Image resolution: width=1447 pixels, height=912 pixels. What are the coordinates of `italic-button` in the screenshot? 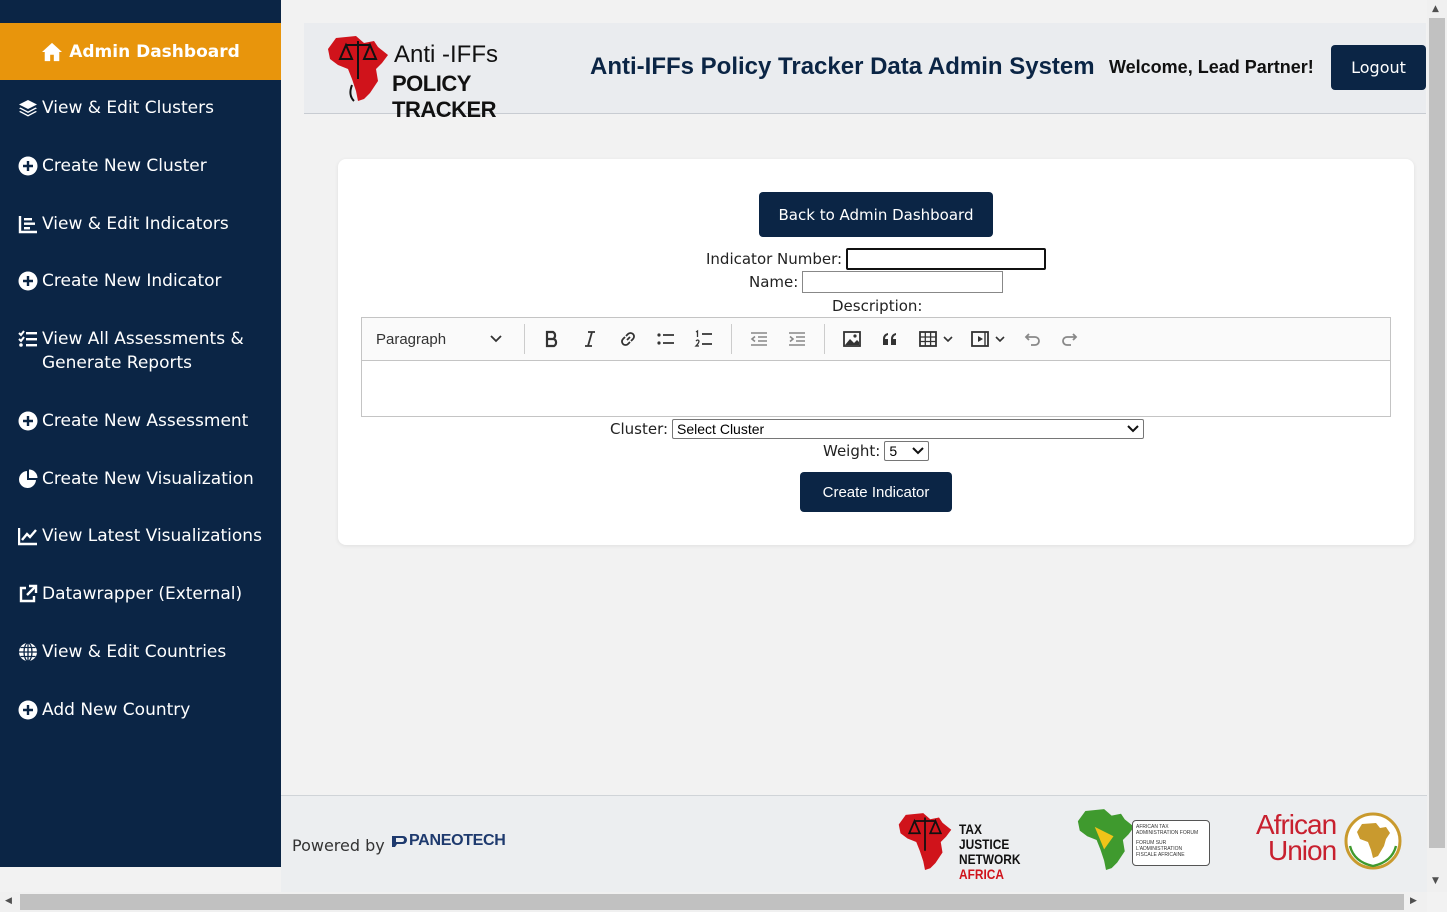 It's located at (590, 339).